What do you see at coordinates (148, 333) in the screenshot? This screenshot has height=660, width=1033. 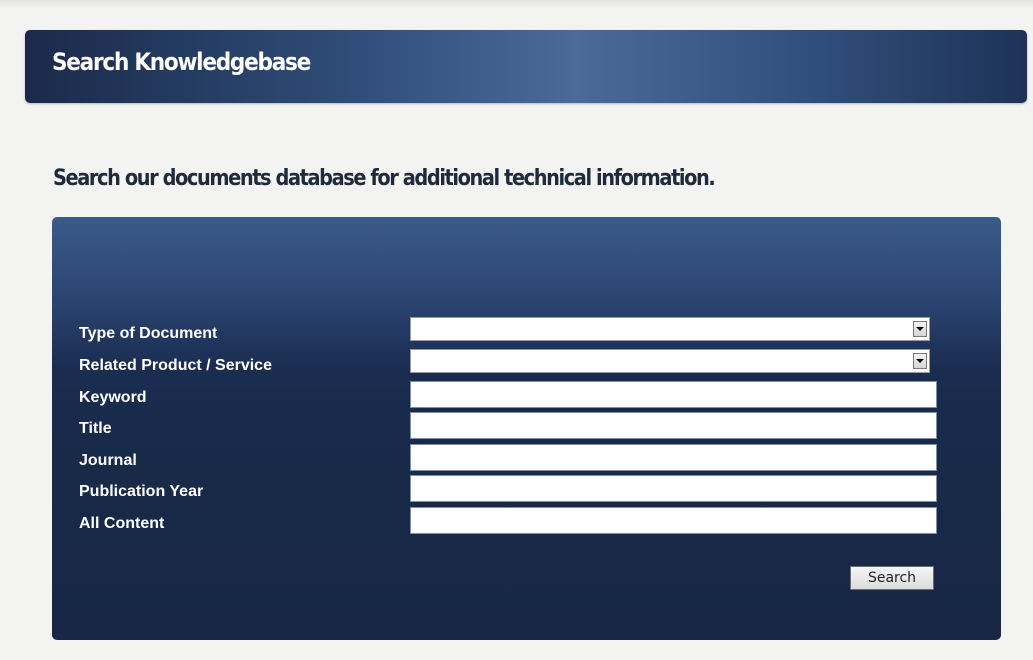 I see `type-of-document-label: Type of Document` at bounding box center [148, 333].